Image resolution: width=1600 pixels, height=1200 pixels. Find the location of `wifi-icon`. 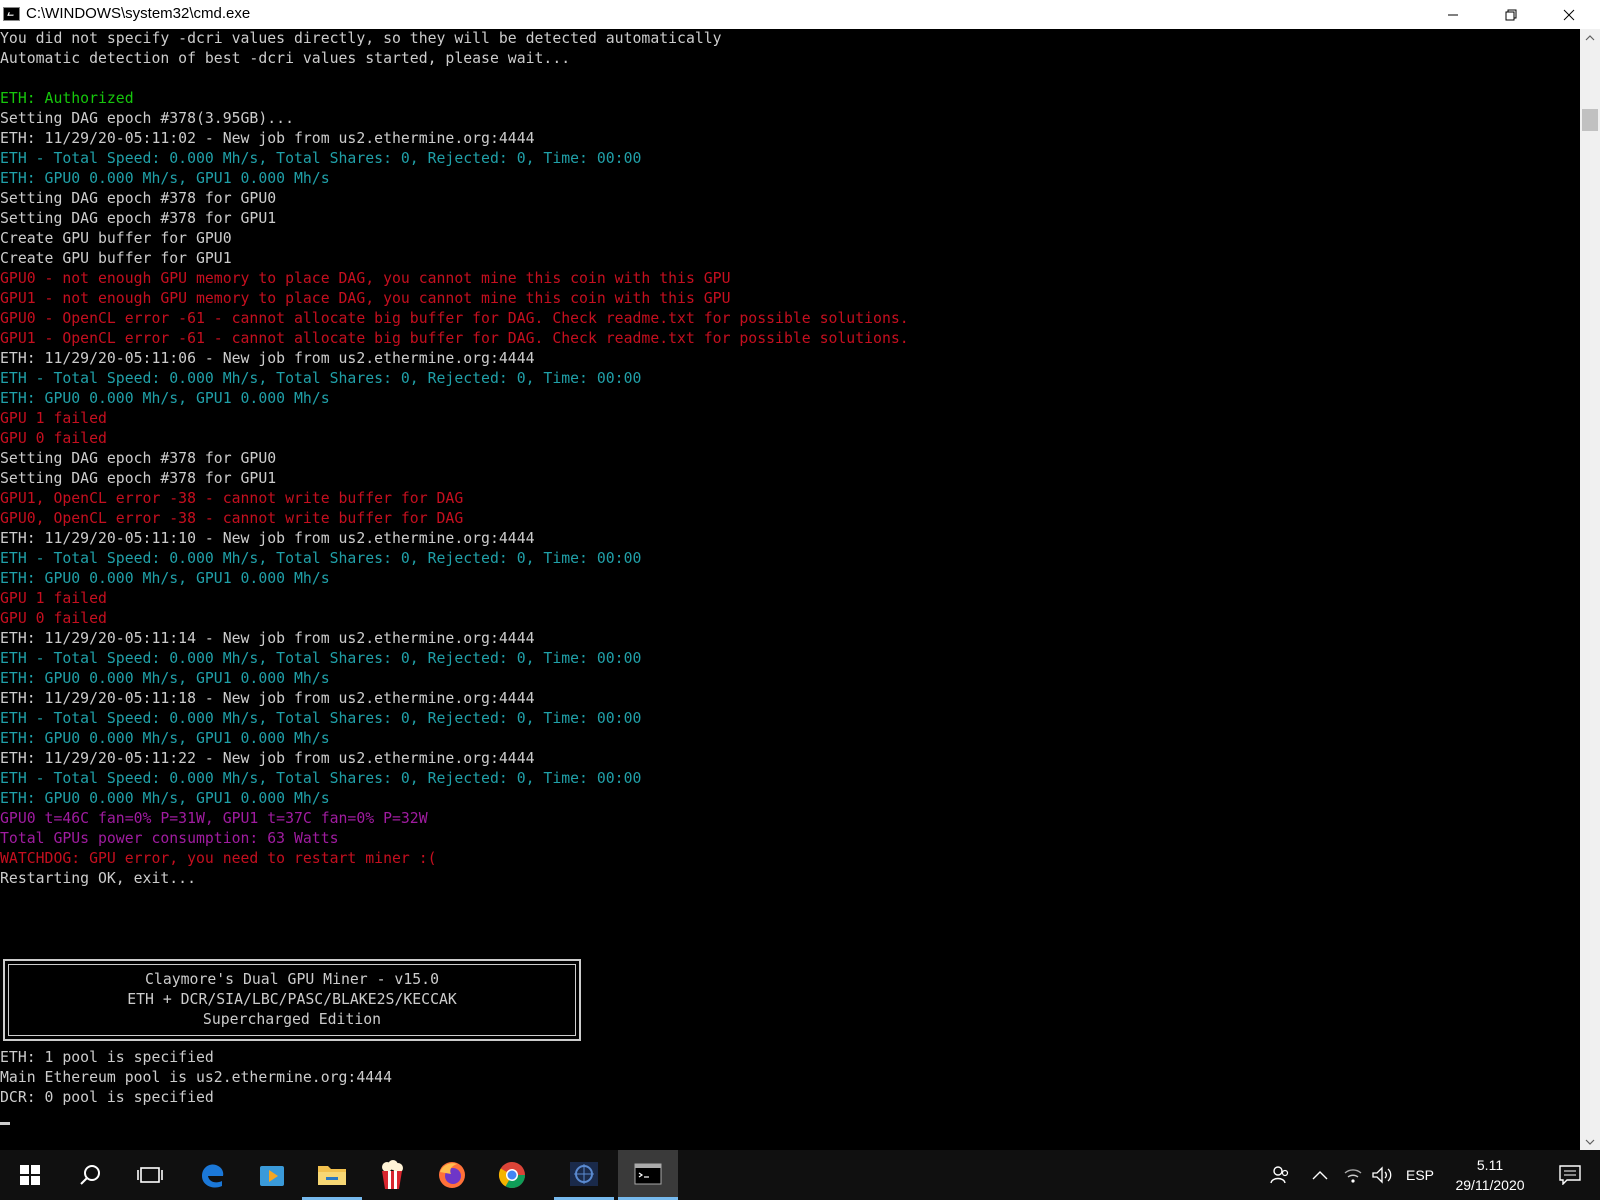

wifi-icon is located at coordinates (1353, 1176).